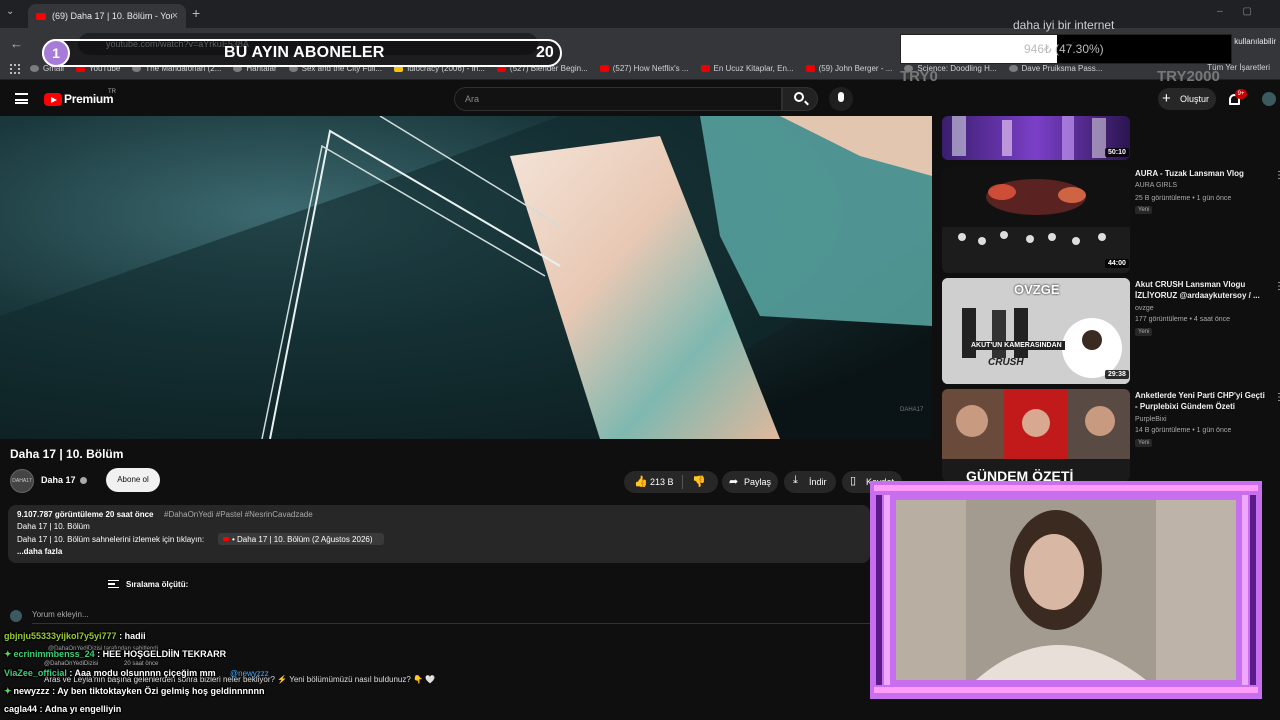  Describe the element at coordinates (1156, 185) in the screenshot. I see `recommendation-channel: AURA GIRLS` at that location.